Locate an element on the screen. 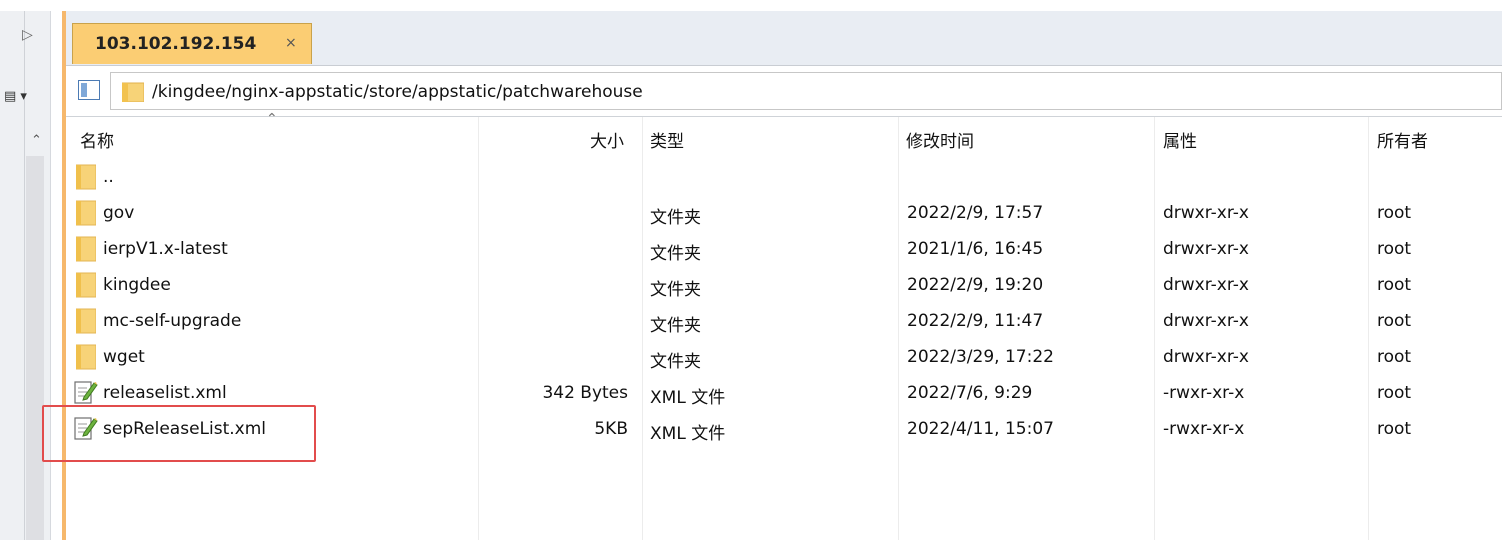 This screenshot has width=1502, height=540. file-size: 5KB is located at coordinates (611, 429).